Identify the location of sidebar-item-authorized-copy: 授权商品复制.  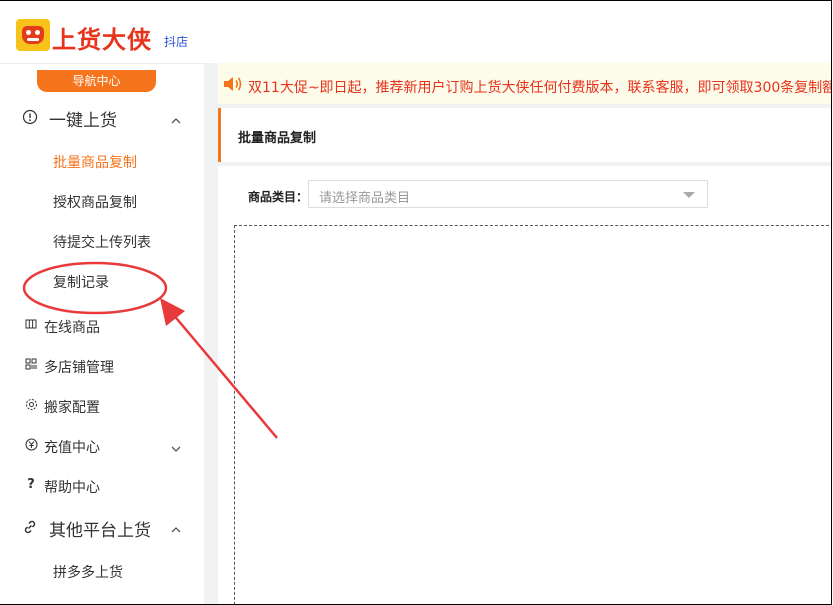
(102, 202).